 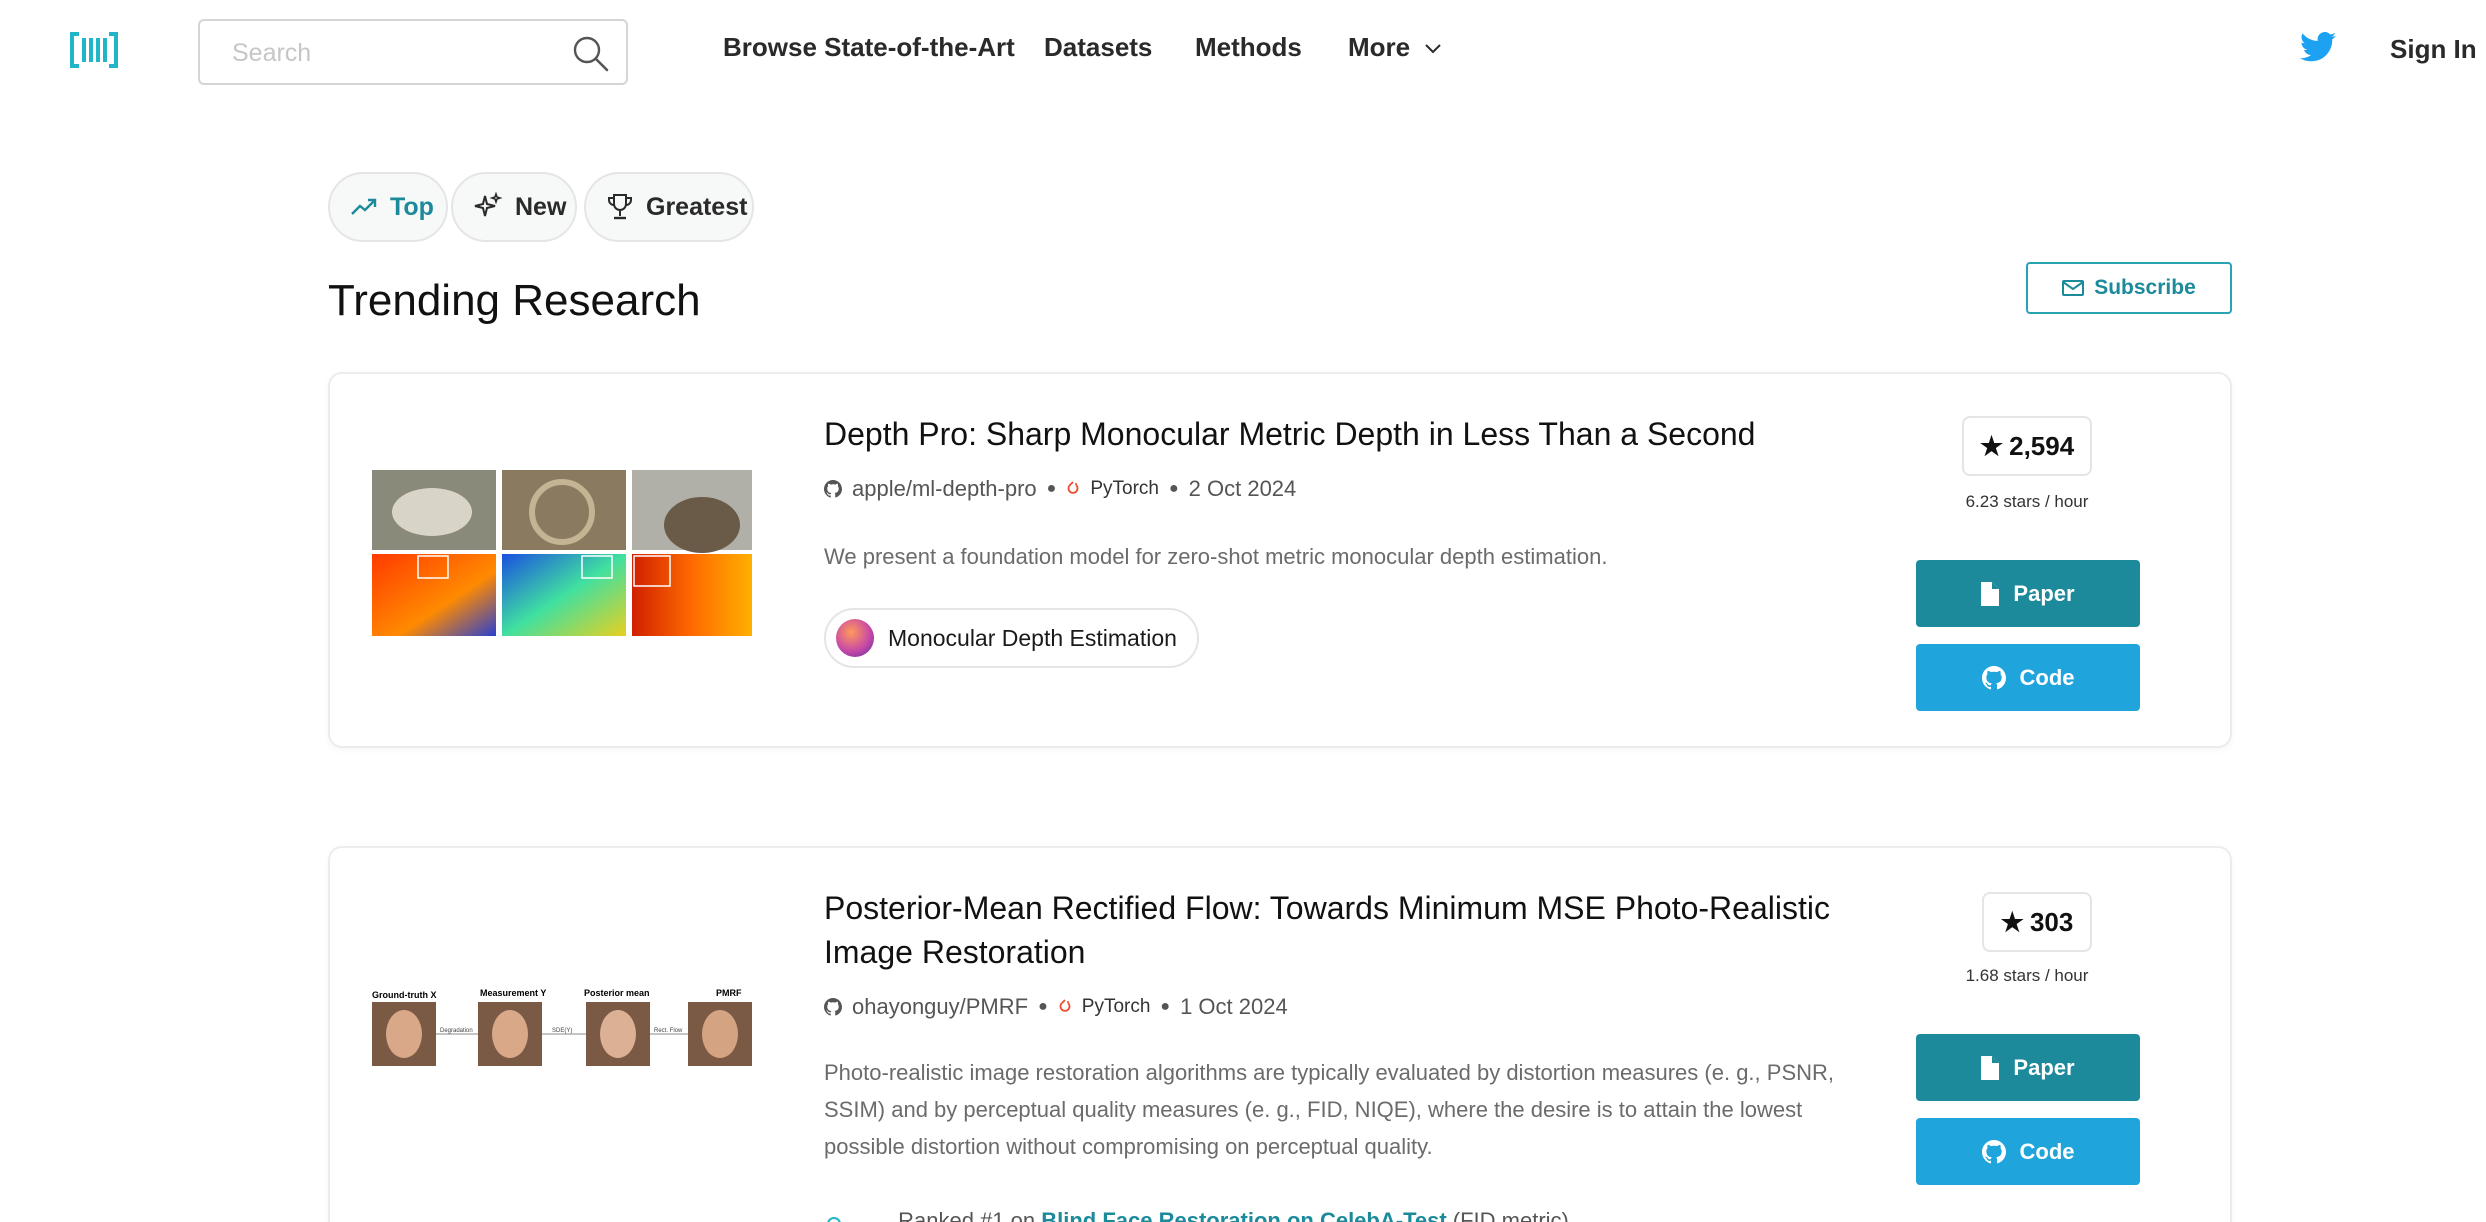 I want to click on thumb-label: Degradation, so click(x=456, y=1031).